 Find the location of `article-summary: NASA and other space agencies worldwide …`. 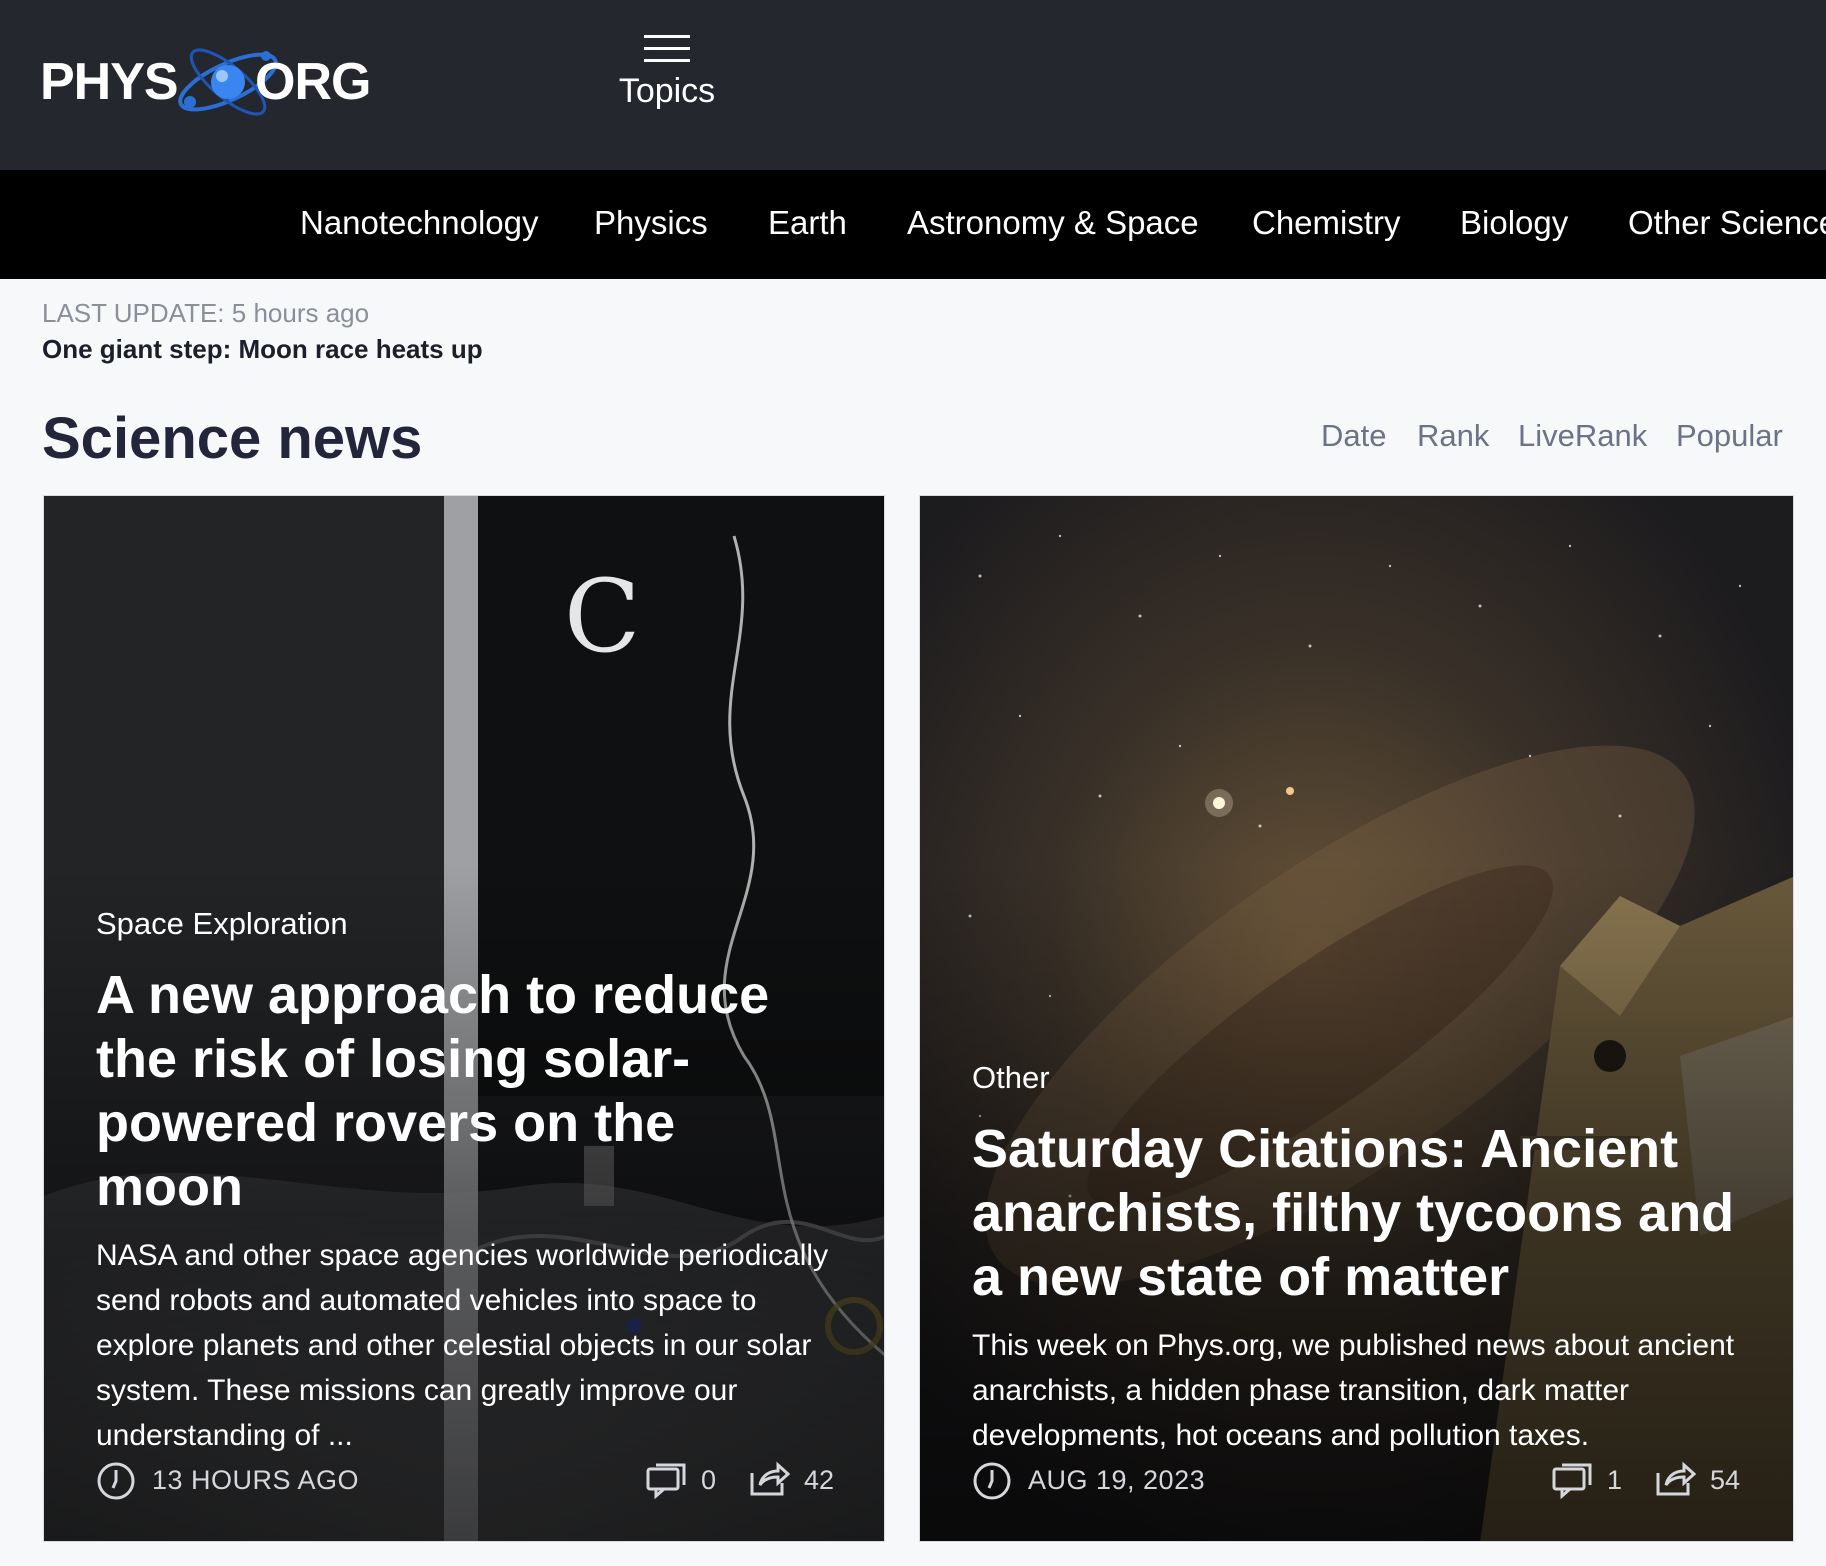

article-summary: NASA and other space agencies worldwide … is located at coordinates (462, 1345).